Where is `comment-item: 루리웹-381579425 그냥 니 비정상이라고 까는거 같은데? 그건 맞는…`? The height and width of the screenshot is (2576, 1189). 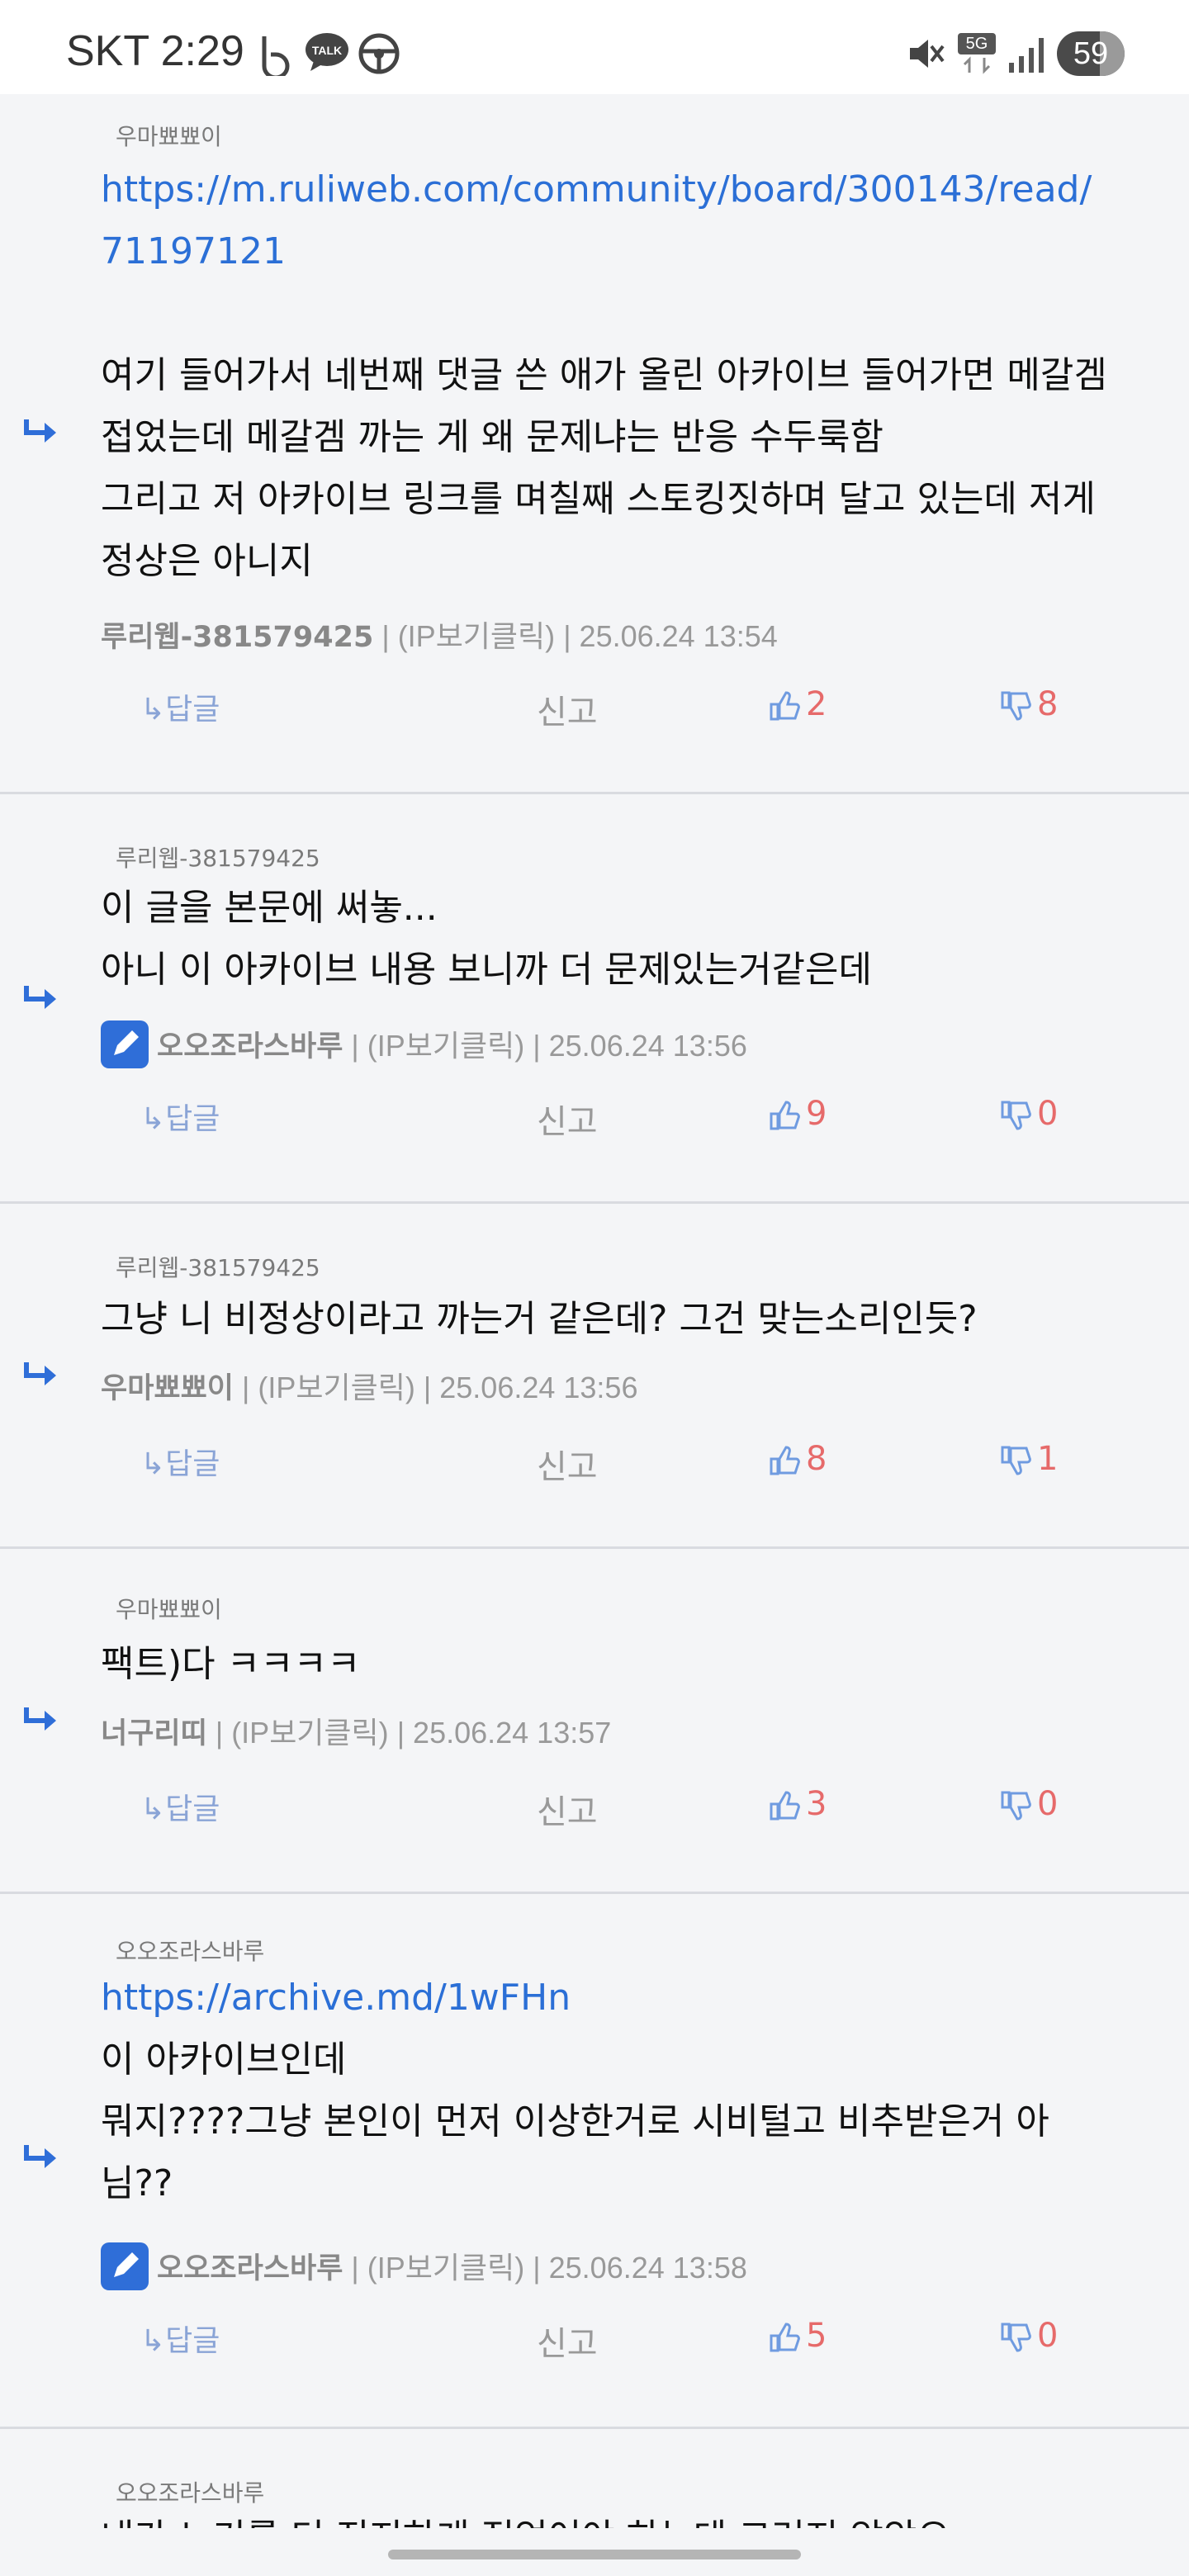 comment-item: 루리웹-381579425 그냥 니 비정상이라고 까는거 같은데? 그건 맞는… is located at coordinates (594, 1376).